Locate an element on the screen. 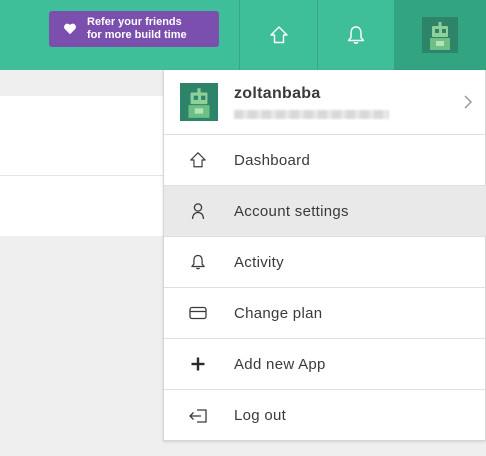 This screenshot has width=486, height=456. profile-header: zoltanbaba is located at coordinates (325, 102).